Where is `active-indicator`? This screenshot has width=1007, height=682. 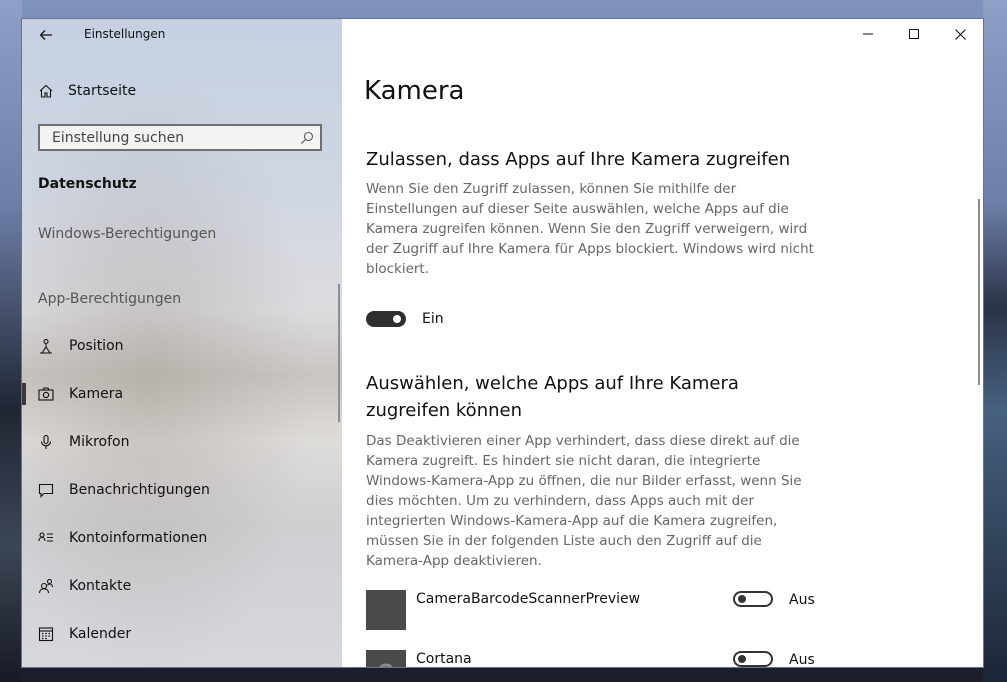 active-indicator is located at coordinates (24, 394).